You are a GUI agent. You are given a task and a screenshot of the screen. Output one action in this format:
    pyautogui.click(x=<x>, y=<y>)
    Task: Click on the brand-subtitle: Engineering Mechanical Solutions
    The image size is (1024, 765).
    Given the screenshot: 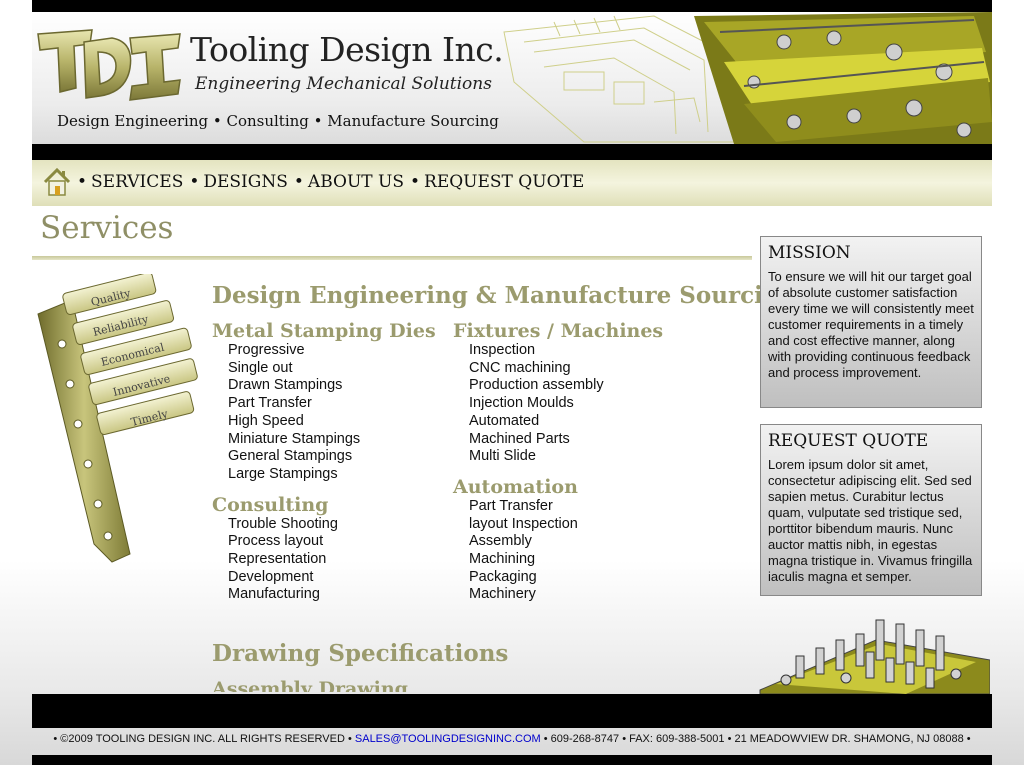 What is the action you would take?
    pyautogui.click(x=343, y=84)
    